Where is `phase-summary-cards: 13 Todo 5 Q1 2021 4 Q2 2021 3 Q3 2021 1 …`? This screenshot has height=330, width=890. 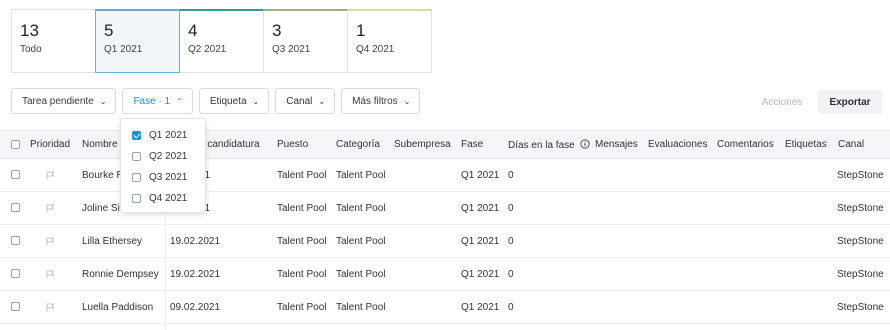
phase-summary-cards: 13 Todo 5 Q1 2021 4 Q2 2021 3 Q3 2021 1 … is located at coordinates (221, 41).